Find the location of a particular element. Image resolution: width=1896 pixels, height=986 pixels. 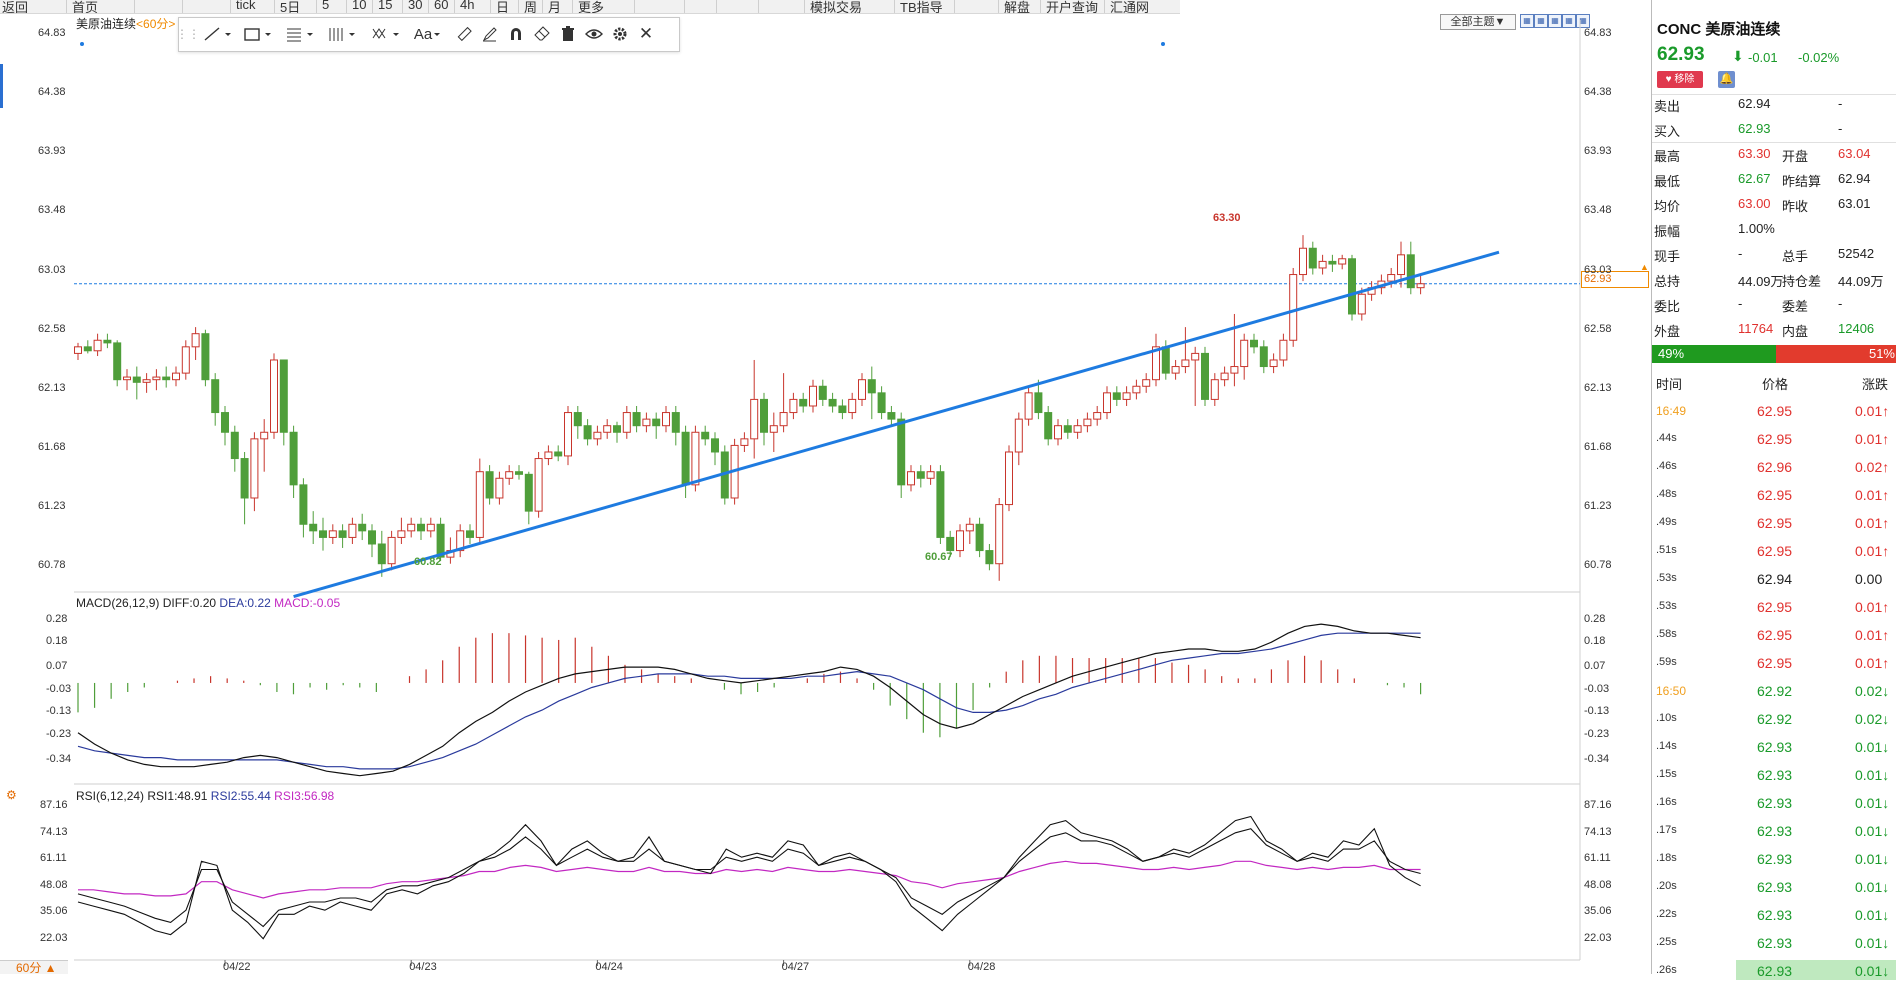

quote-label: 开盘 is located at coordinates (1795, 156).